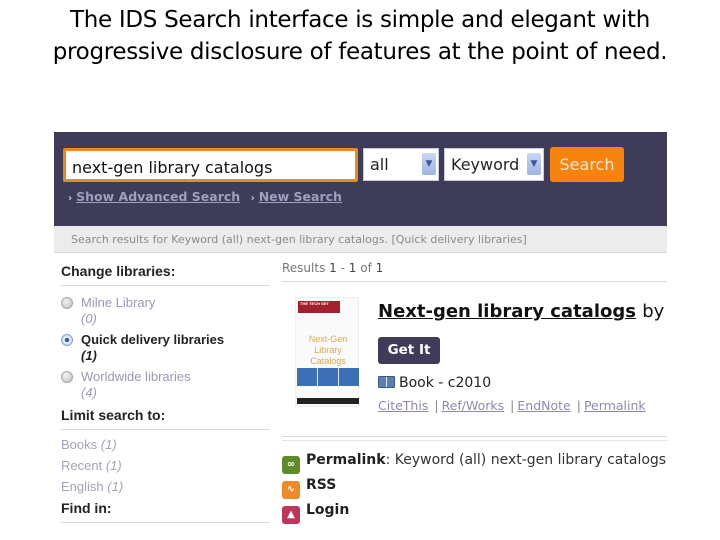 This screenshot has height=540, width=720. Describe the element at coordinates (163, 311) in the screenshot. I see `library-option-milne: Milne Library (0)` at that location.